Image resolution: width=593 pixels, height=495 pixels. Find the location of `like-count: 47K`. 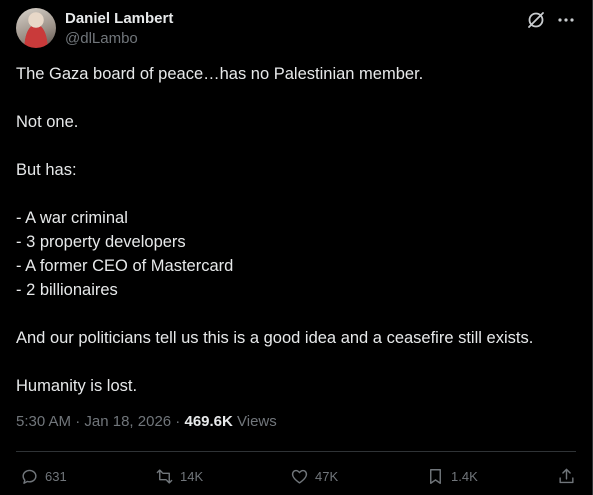

like-count: 47K is located at coordinates (327, 476).